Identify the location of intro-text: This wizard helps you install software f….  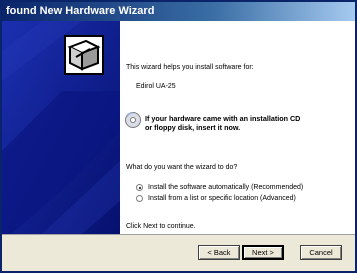
(190, 67).